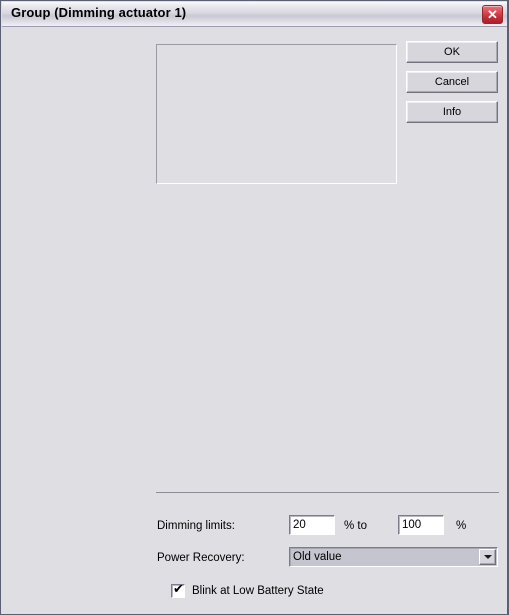 The height and width of the screenshot is (615, 509). I want to click on power-recovery-combo: Old value, so click(393, 557).